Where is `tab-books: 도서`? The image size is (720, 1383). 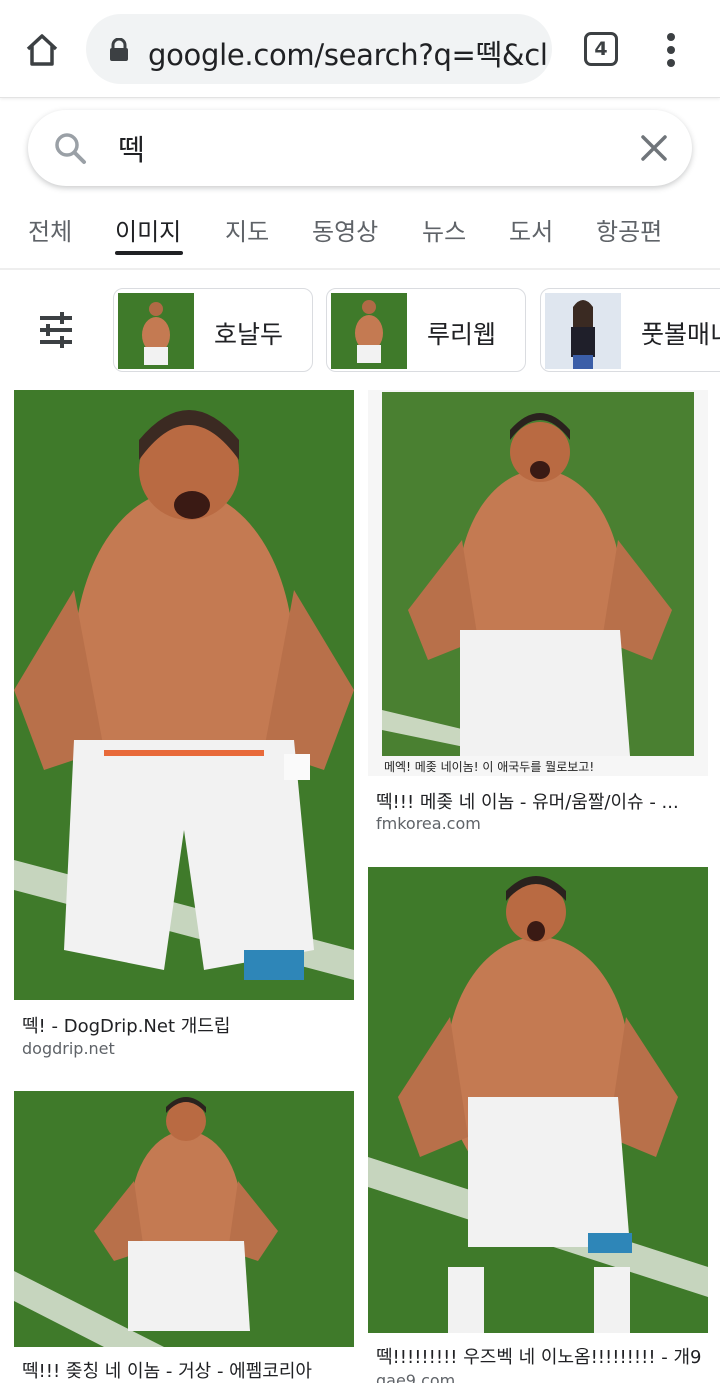
tab-books: 도서 is located at coordinates (531, 229).